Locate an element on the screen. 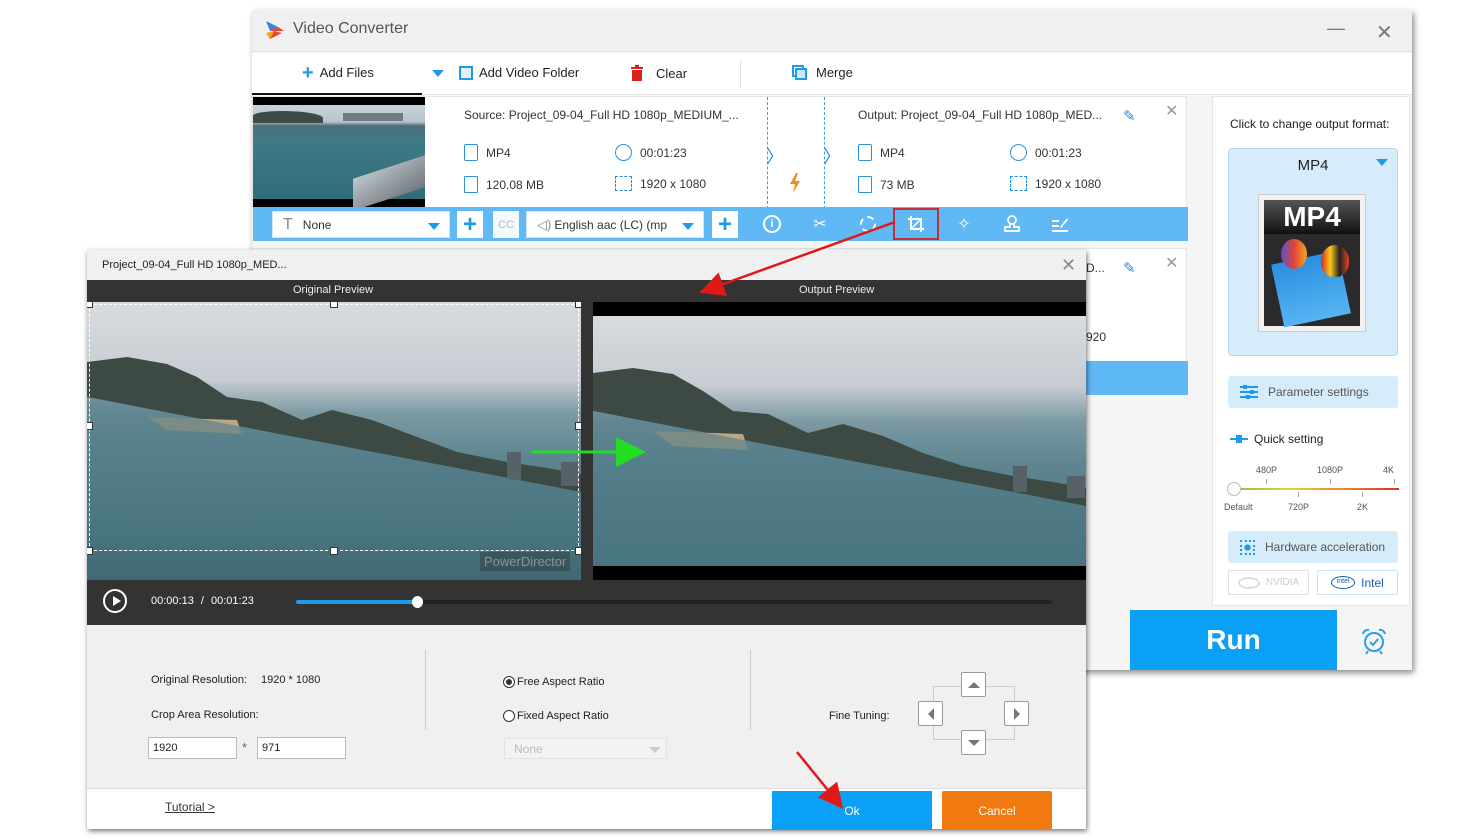  output-format-selector: MP4 MP4 is located at coordinates (1313, 252).